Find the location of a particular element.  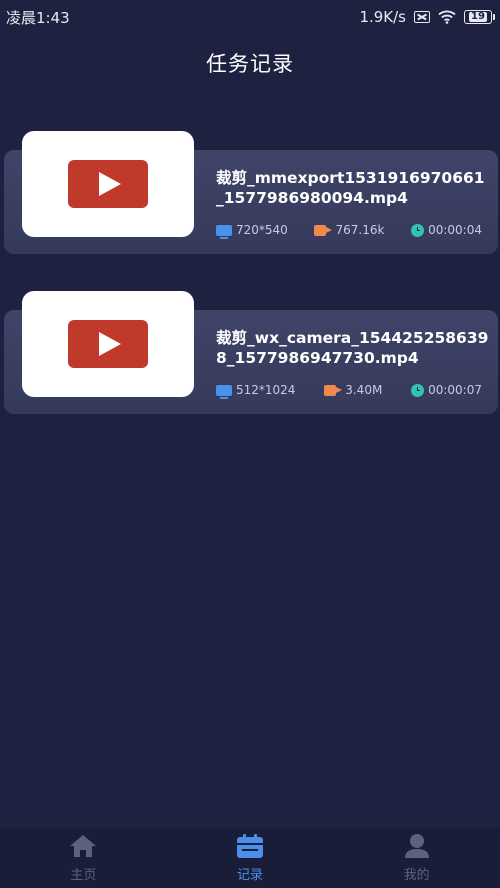

tab-mine-label: 我的 is located at coordinates (416, 875).